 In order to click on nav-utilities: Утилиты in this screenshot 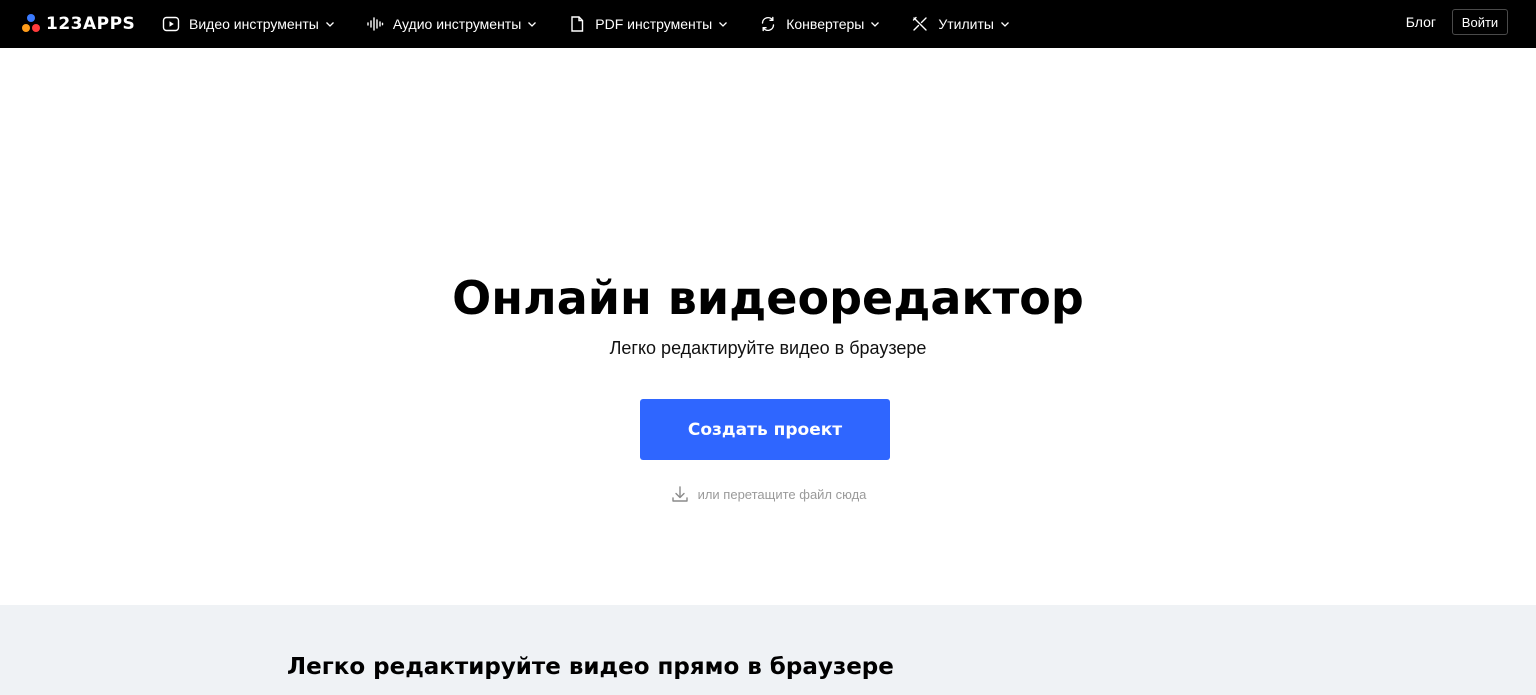, I will do `click(961, 24)`.